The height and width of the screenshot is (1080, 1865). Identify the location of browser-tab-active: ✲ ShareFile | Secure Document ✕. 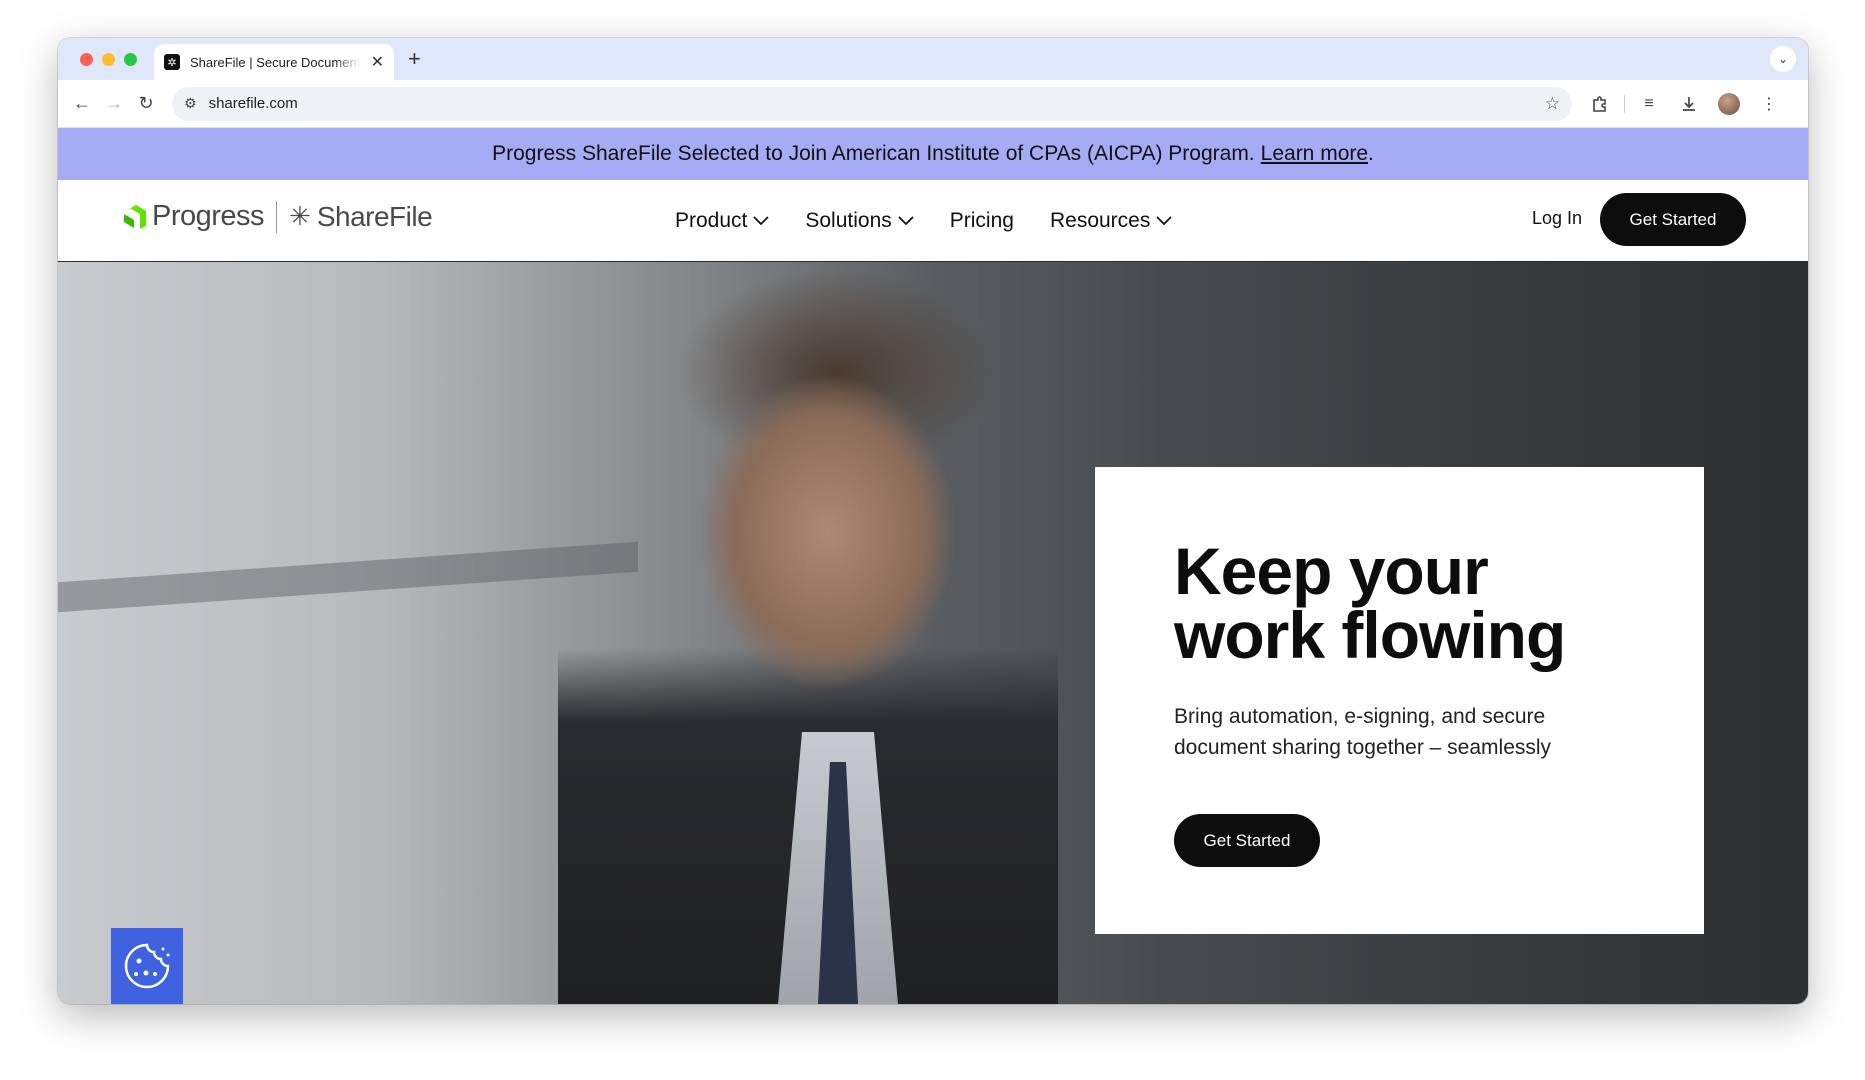
(274, 62).